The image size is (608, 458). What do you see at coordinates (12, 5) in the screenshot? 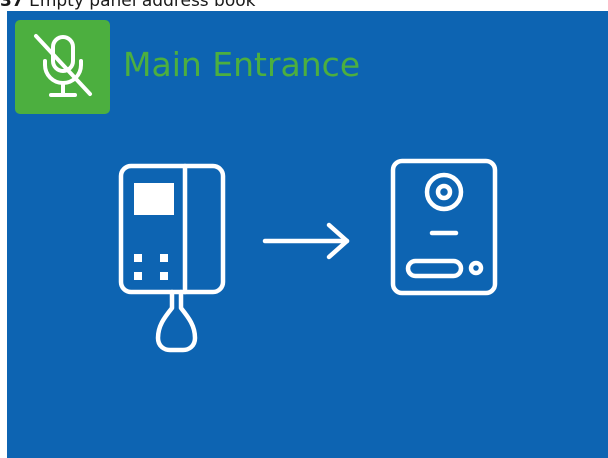
I see `figure-number: 37` at bounding box center [12, 5].